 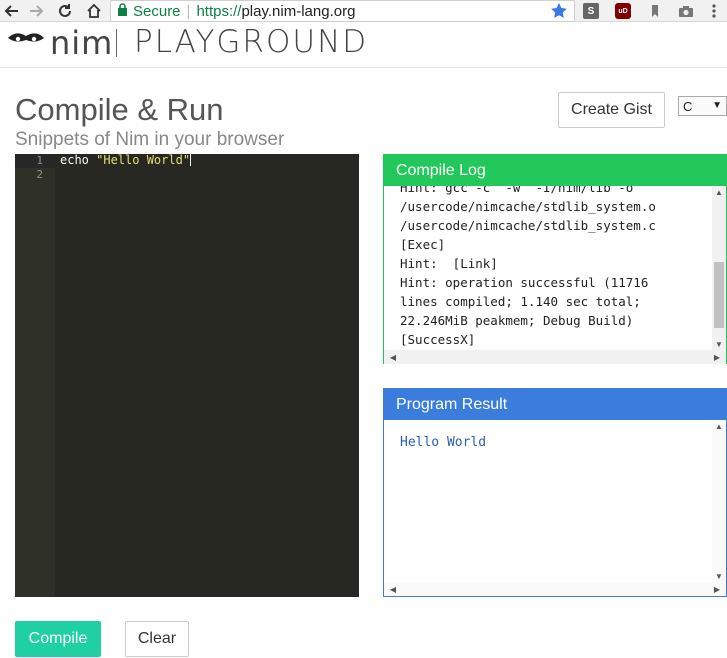 I want to click on playground-title: PLAYGROUND, so click(x=251, y=42).